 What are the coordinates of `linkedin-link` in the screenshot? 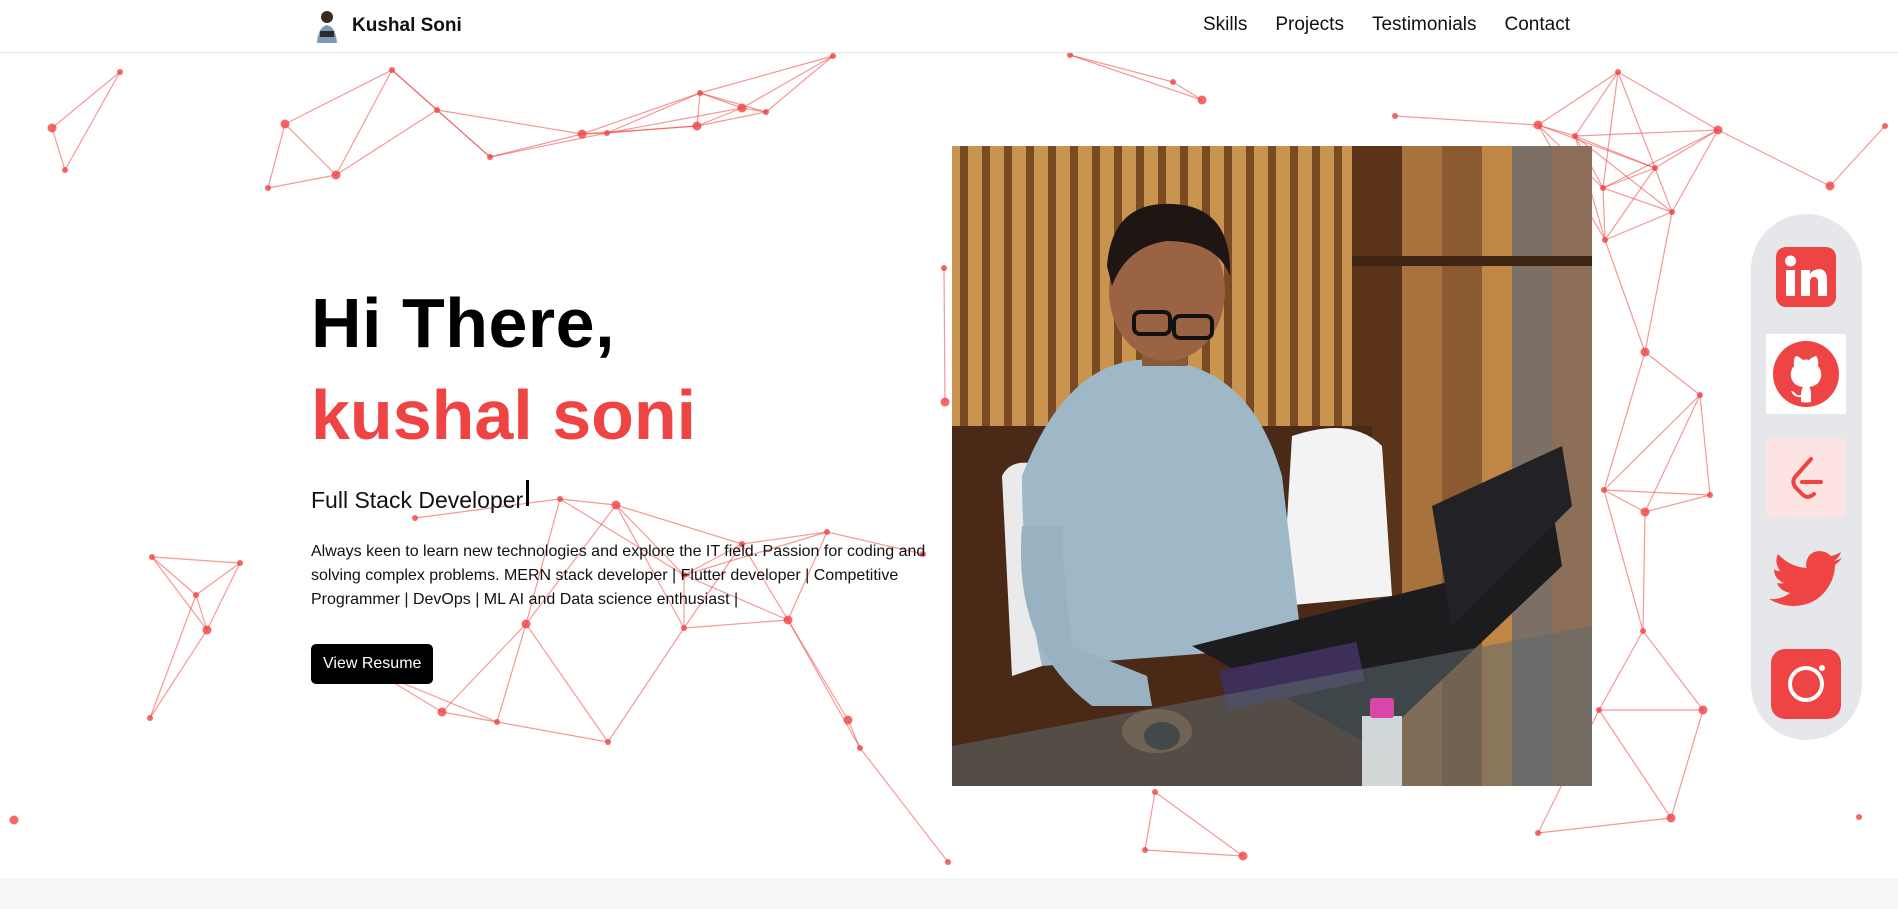 It's located at (1806, 277).